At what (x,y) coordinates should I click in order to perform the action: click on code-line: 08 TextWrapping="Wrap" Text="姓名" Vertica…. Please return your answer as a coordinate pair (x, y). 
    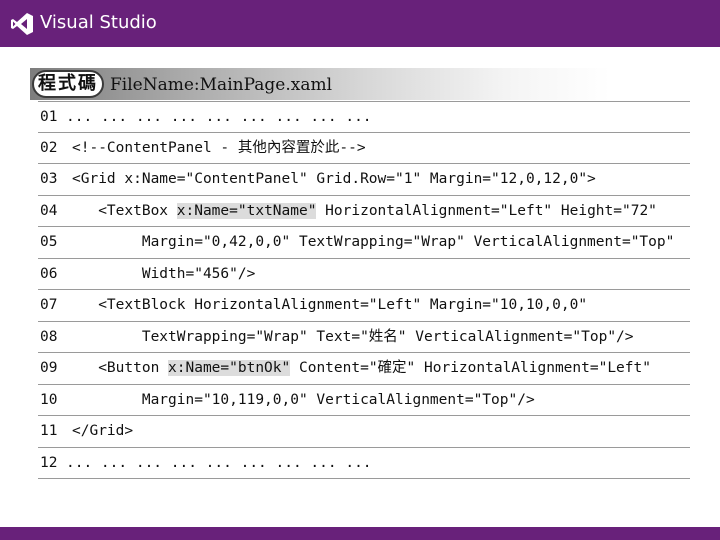
    Looking at the image, I should click on (364, 337).